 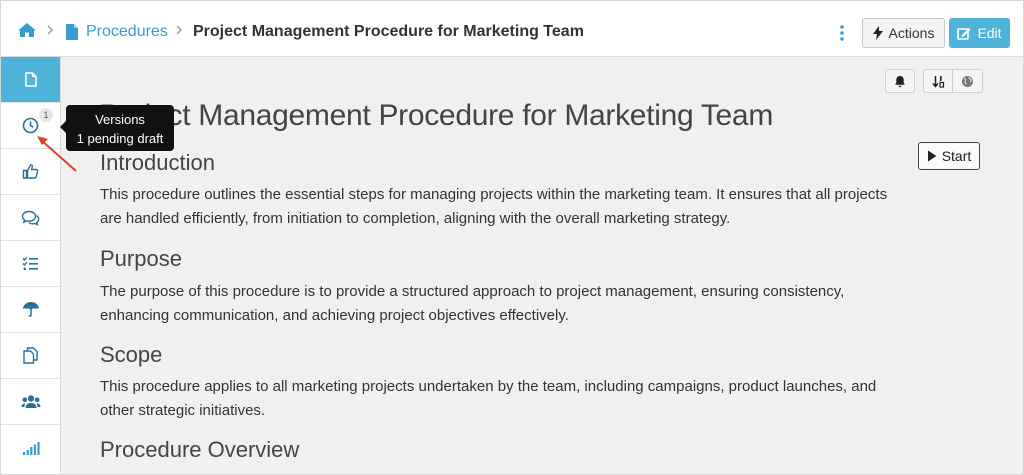 I want to click on file-icon, so click(x=72, y=32).